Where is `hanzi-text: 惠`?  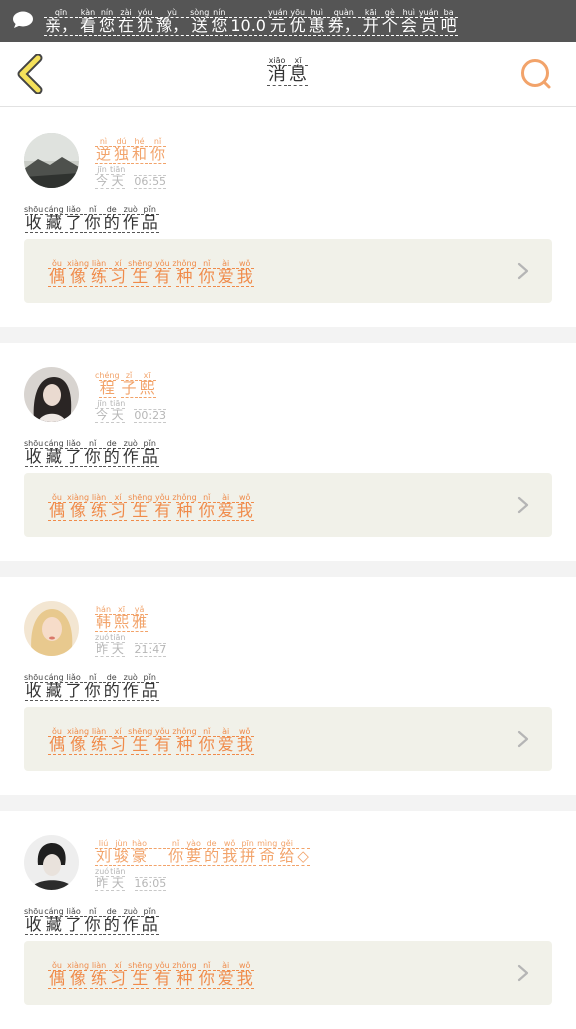 hanzi-text: 惠 is located at coordinates (316, 26).